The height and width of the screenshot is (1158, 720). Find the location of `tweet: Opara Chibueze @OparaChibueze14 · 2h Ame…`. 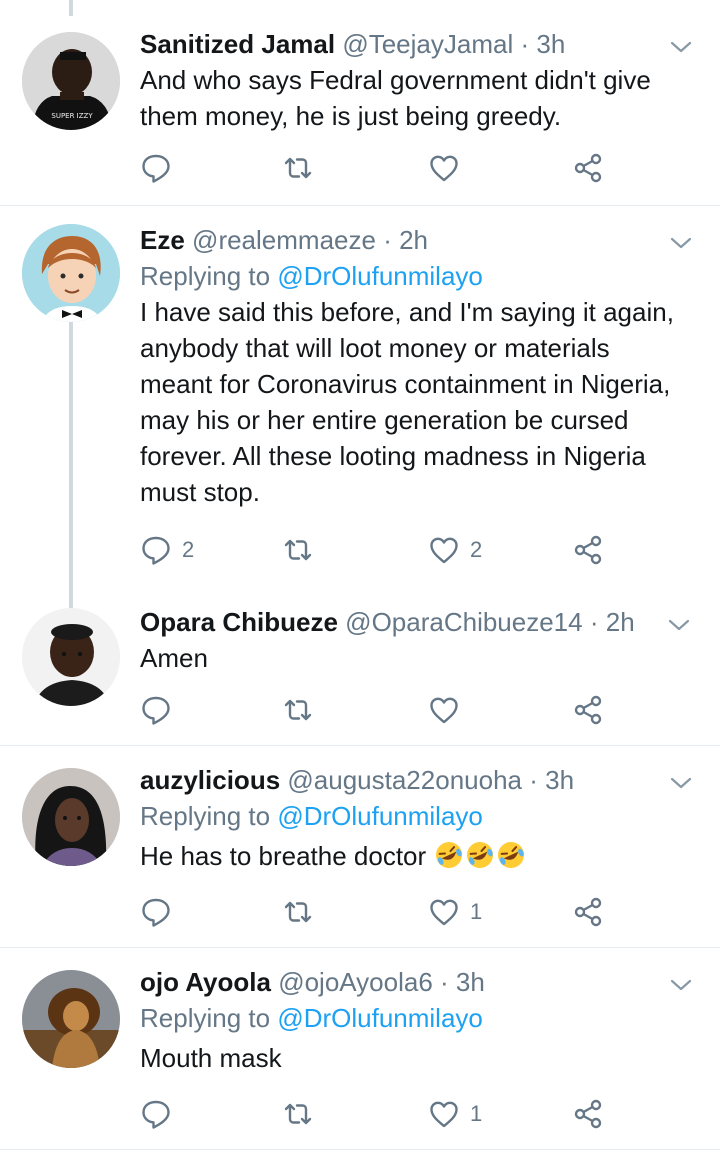

tweet: Opara Chibueze @OparaChibueze14 · 2h Ame… is located at coordinates (360, 674).